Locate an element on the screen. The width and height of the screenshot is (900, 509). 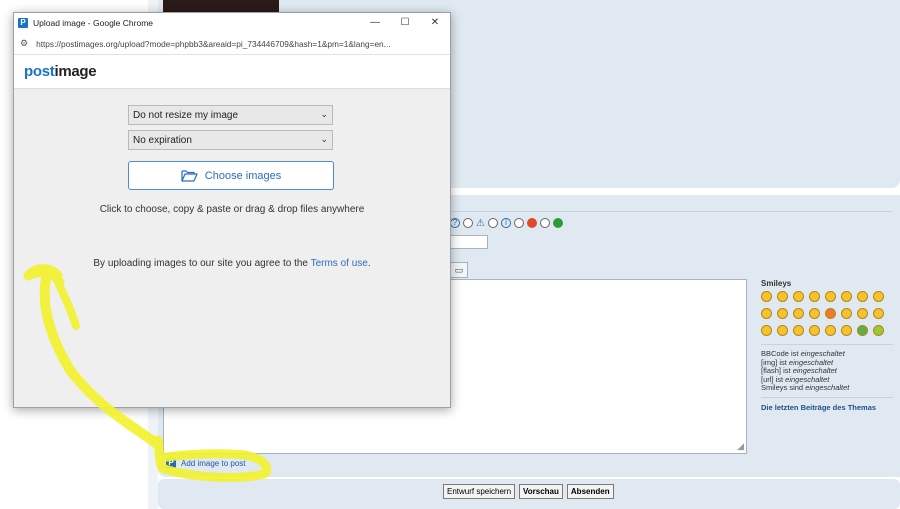
latest-posts-link: Die letzten Beiträge des Themas is located at coordinates (827, 407).